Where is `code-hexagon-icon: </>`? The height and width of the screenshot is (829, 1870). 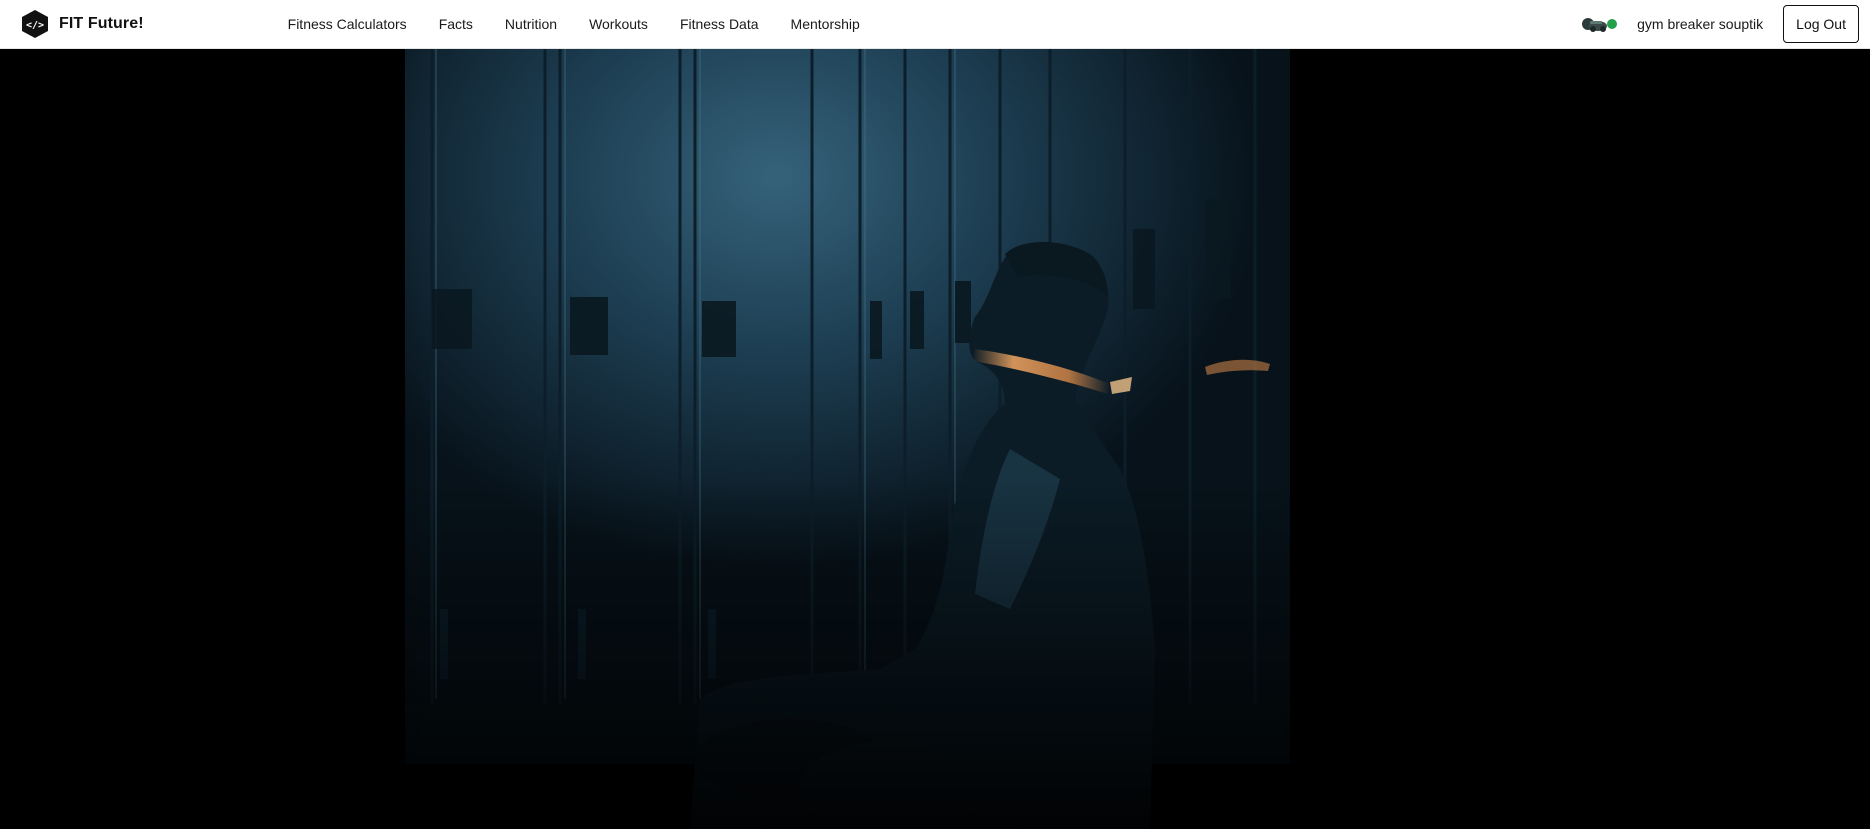 code-hexagon-icon: </> is located at coordinates (35, 24).